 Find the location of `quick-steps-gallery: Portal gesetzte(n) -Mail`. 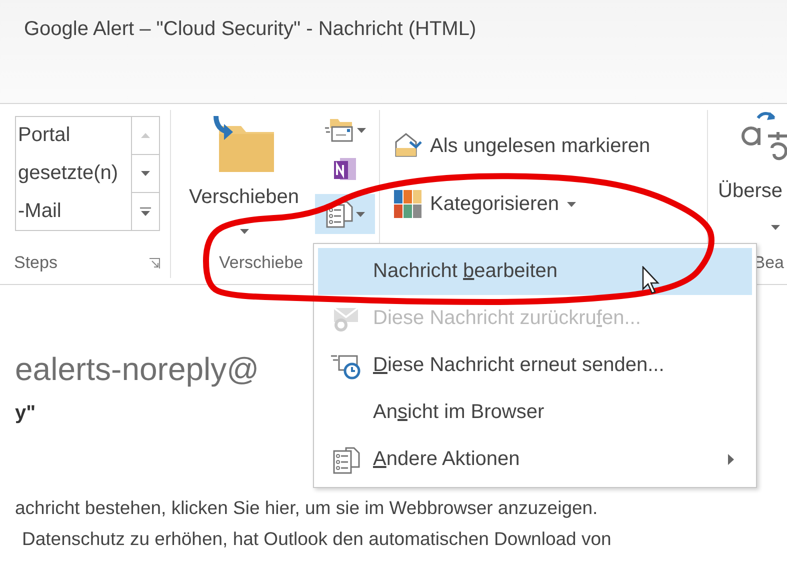

quick-steps-gallery: Portal gesetzte(n) -Mail is located at coordinates (87, 173).